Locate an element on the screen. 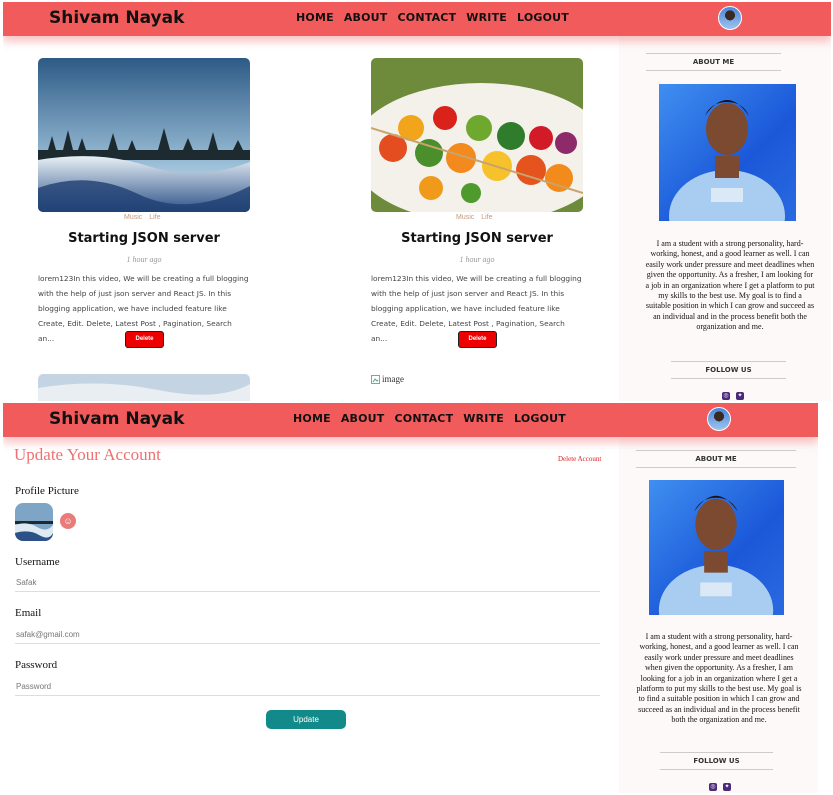  broken-image: image is located at coordinates (387, 379).